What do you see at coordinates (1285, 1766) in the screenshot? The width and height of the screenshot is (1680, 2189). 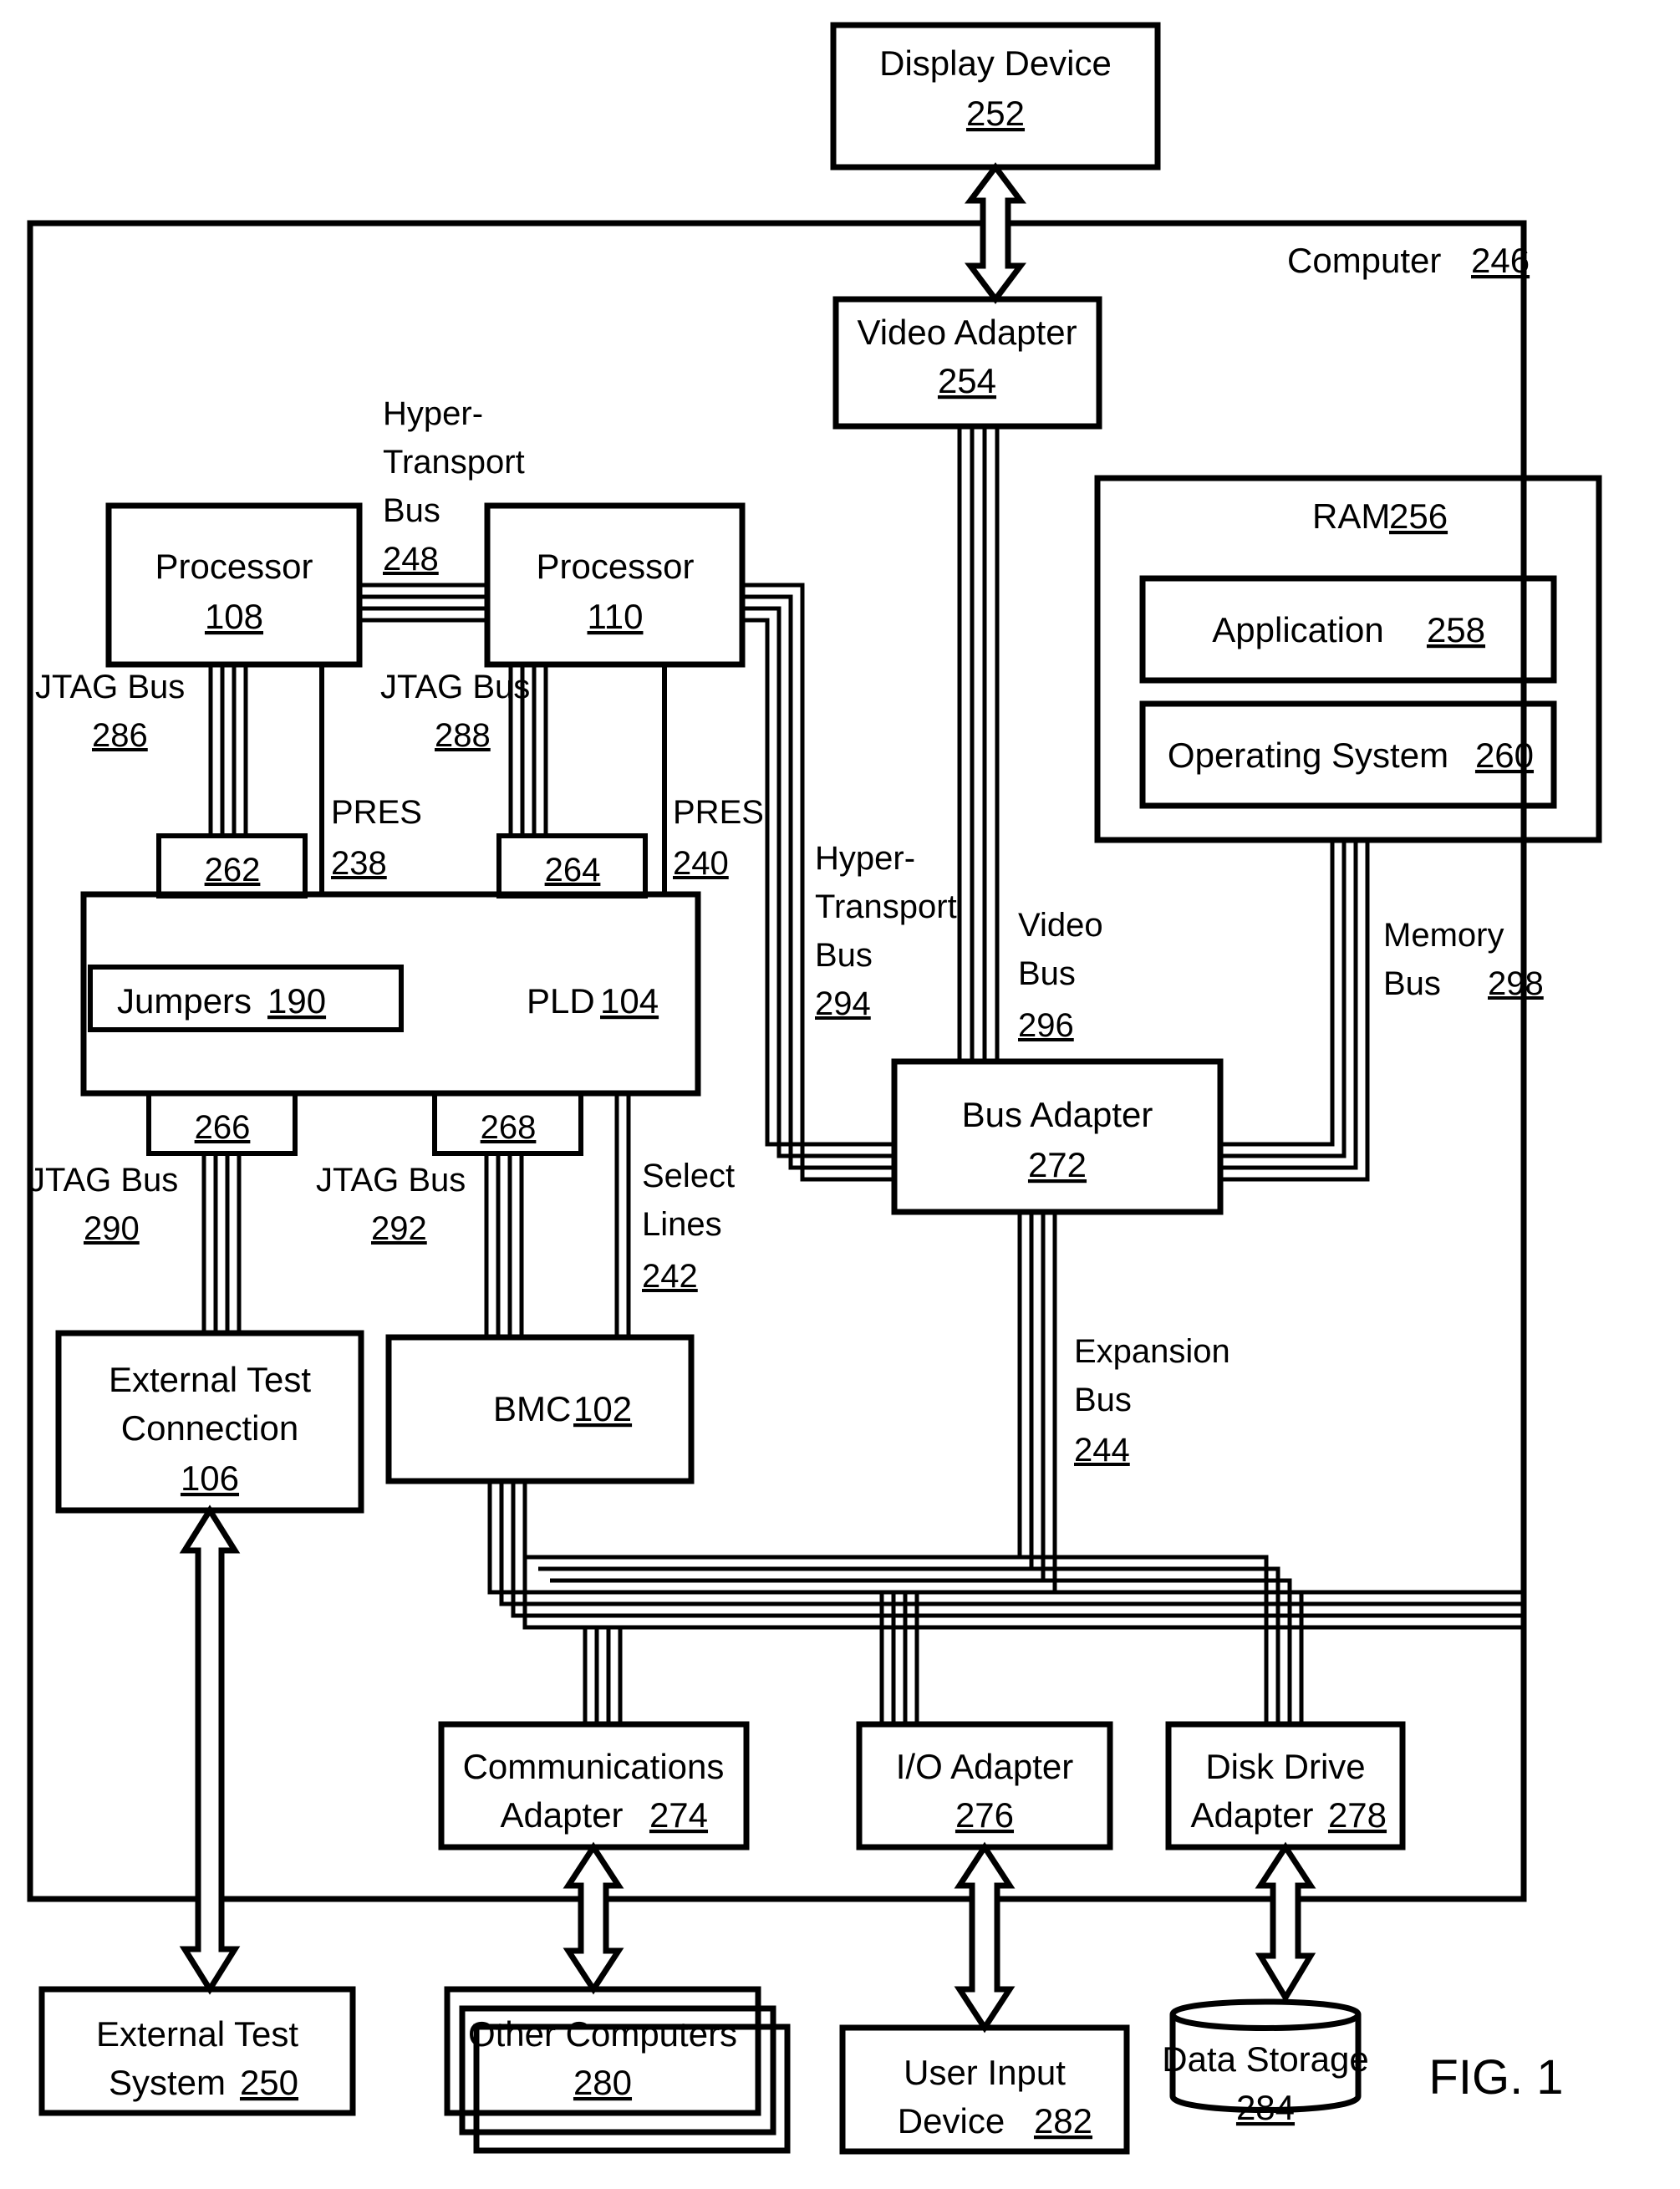 I see `disk-drive-adapter-line1: Disk Drive` at bounding box center [1285, 1766].